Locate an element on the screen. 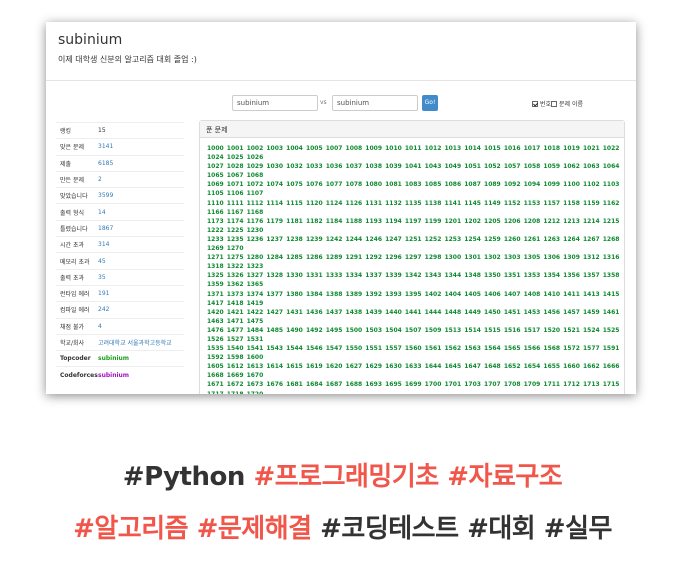  stat-label: 출력 형식 is located at coordinates (72, 213).